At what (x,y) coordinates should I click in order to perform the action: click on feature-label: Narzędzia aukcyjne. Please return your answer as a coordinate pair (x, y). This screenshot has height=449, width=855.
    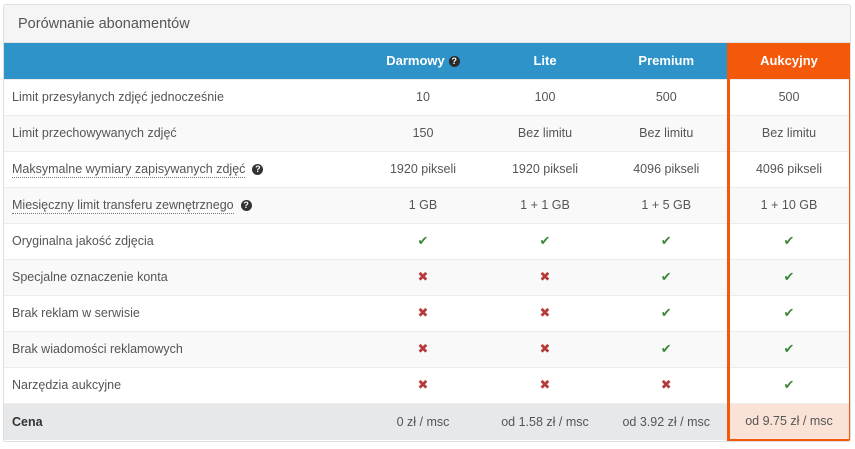
    Looking at the image, I should click on (67, 385).